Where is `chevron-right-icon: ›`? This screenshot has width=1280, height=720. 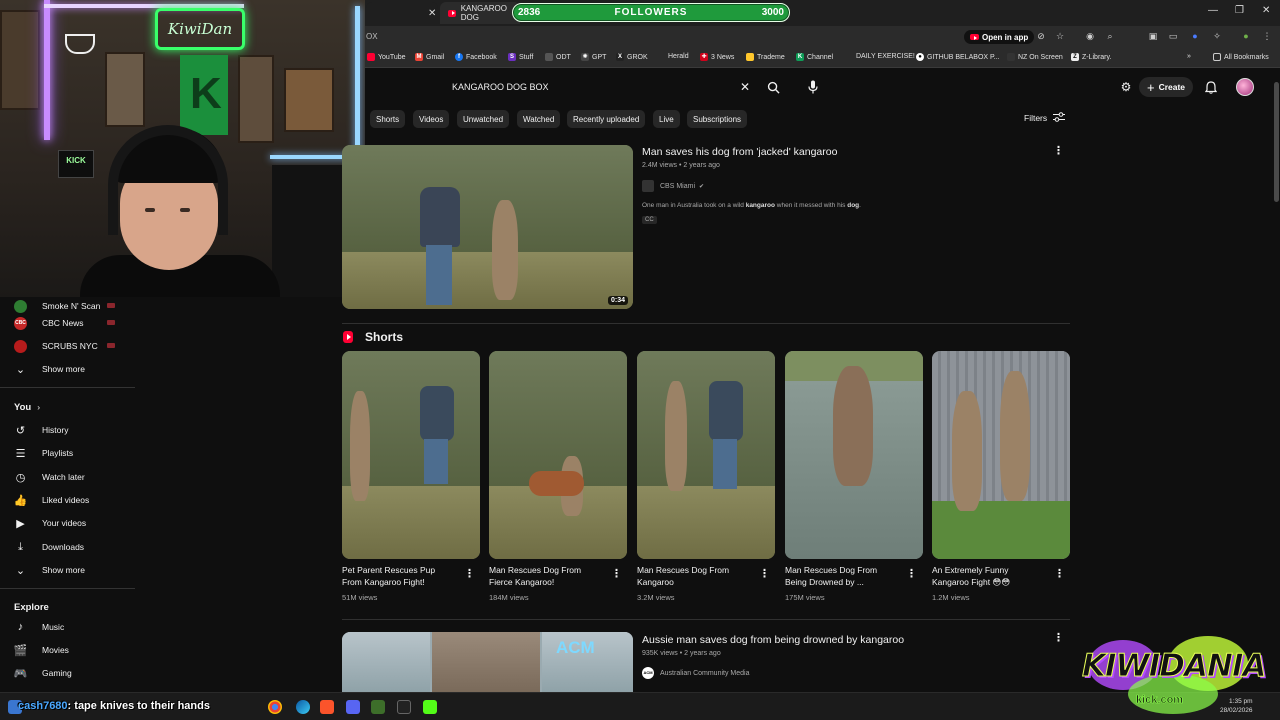 chevron-right-icon: › is located at coordinates (39, 407).